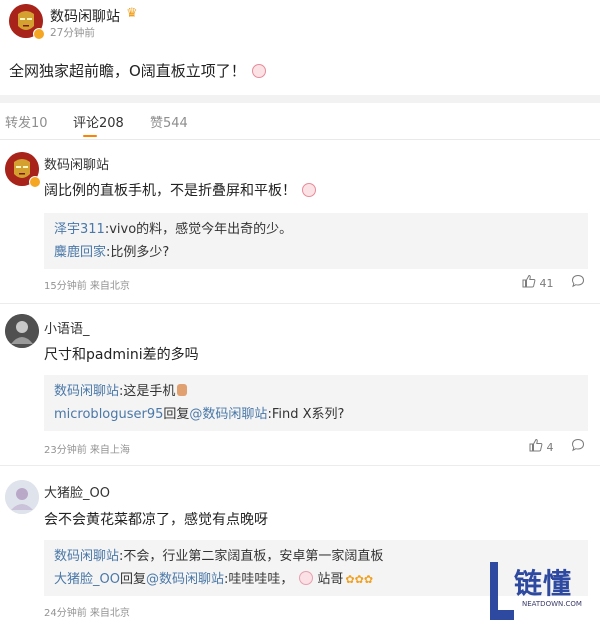  What do you see at coordinates (87, 613) in the screenshot?
I see `comment-meta: 24分钟前 来自北京` at bounding box center [87, 613].